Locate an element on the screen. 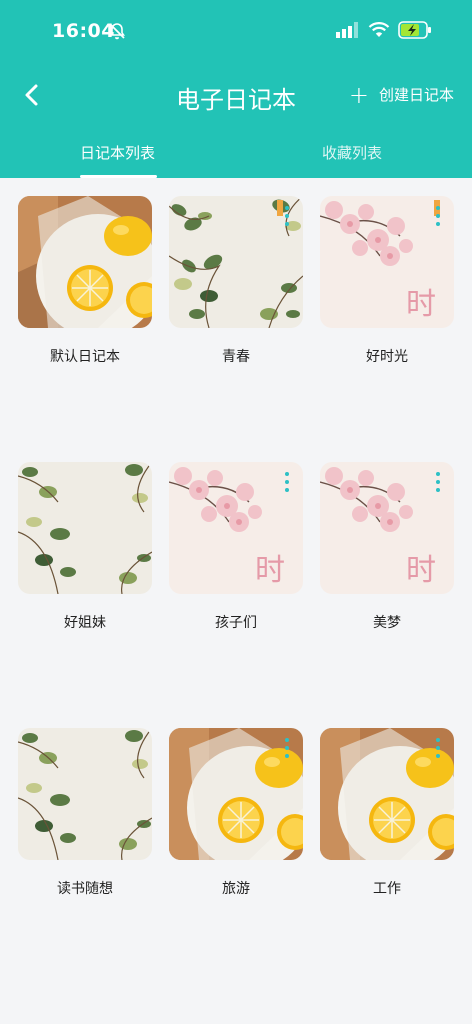 Image resolution: width=472 pixels, height=1024 pixels. active-tab-indicator is located at coordinates (118, 176).